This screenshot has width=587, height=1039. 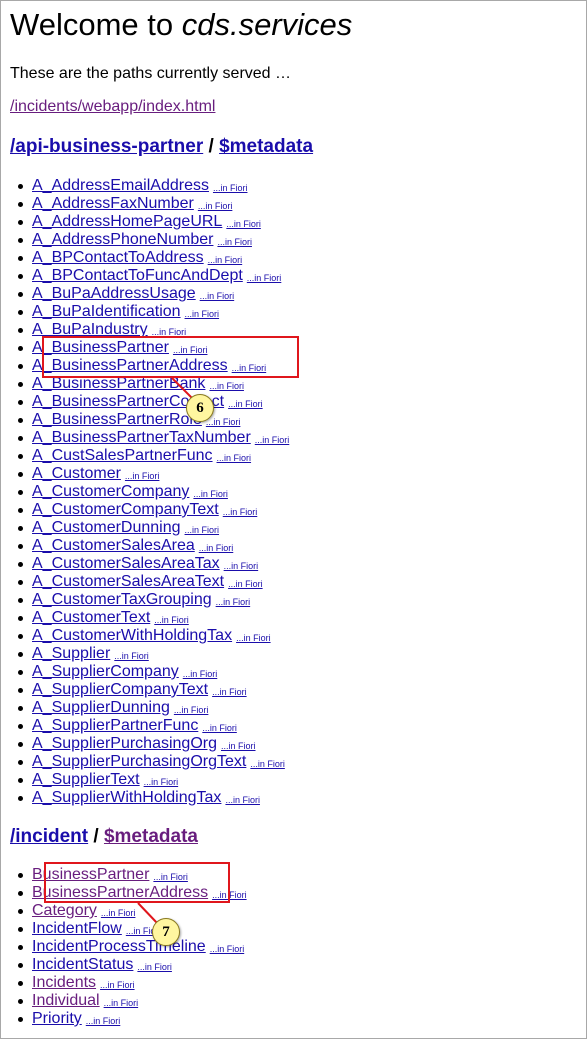 I want to click on list-item: A_AddressHomePageURL ...in Fiori, so click(x=153, y=222).